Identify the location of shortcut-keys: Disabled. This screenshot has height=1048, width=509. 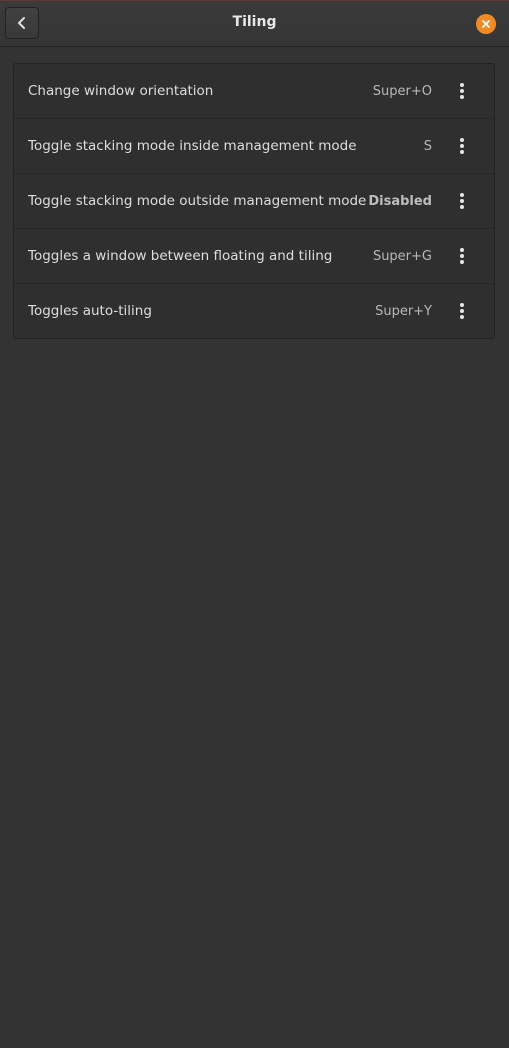
(400, 201).